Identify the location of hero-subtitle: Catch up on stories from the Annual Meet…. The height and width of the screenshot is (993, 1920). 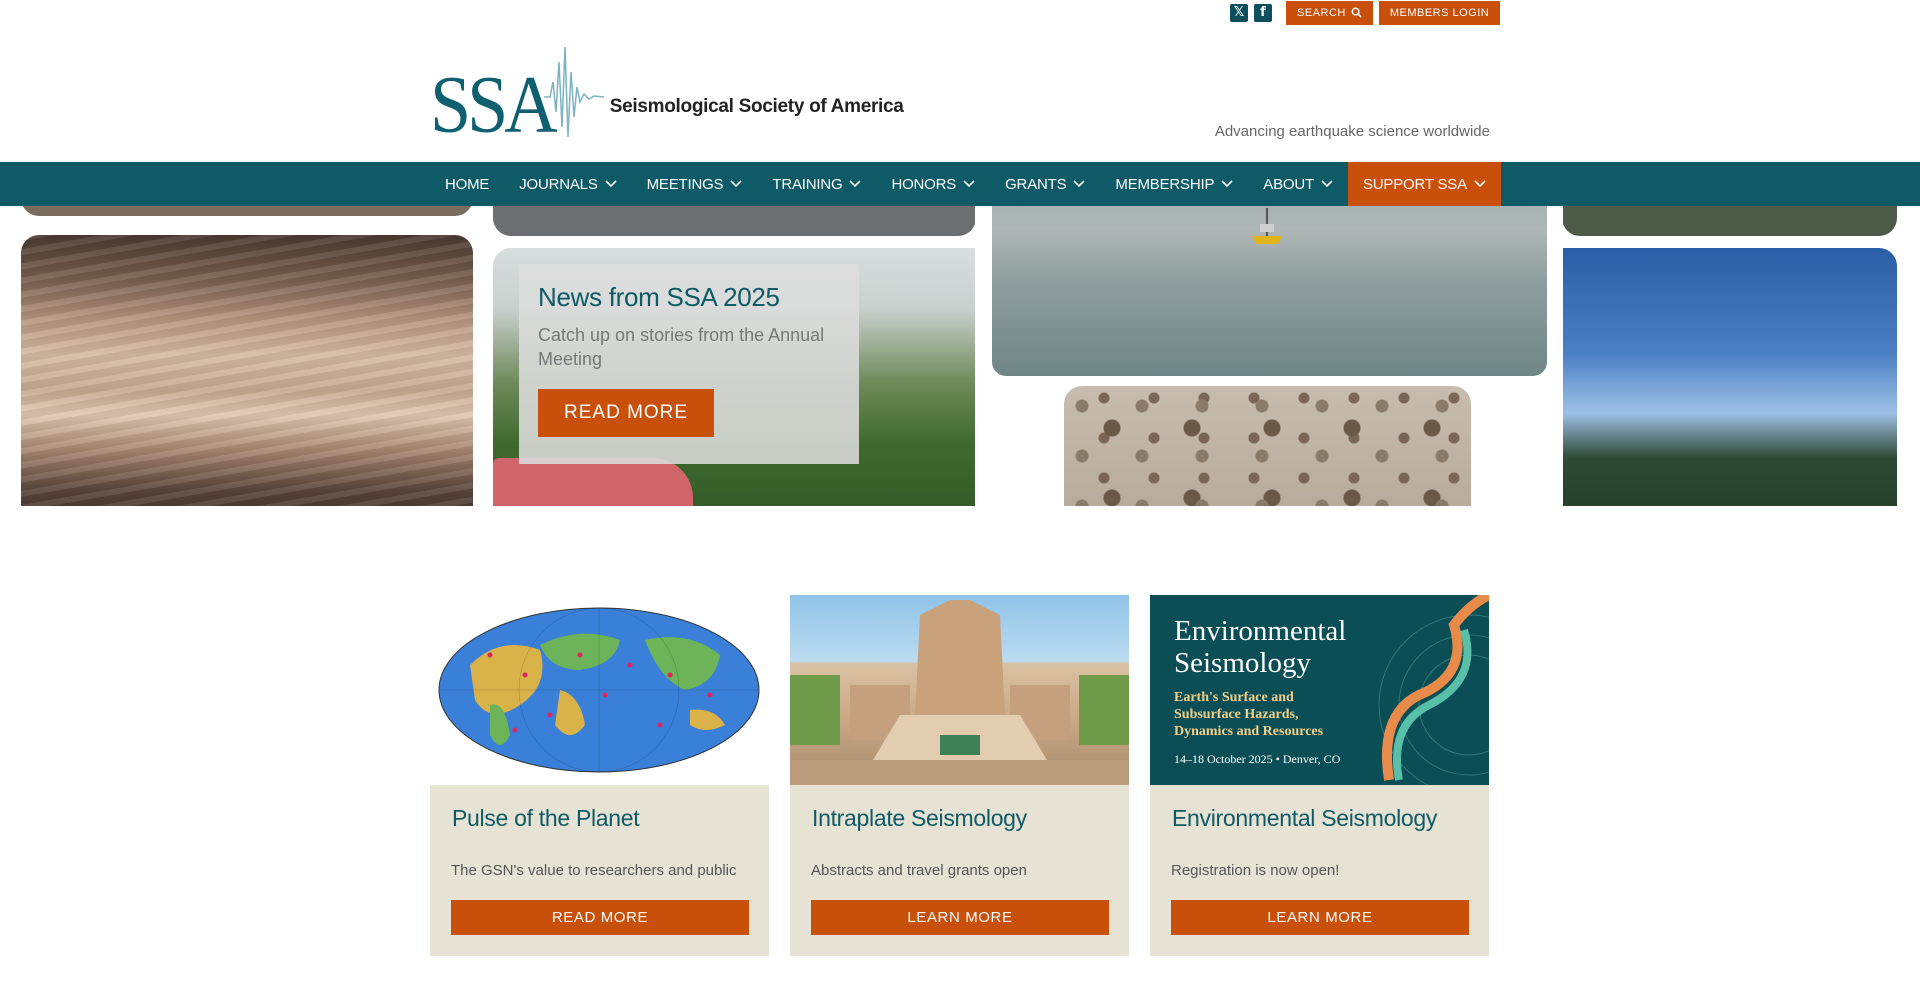
(681, 347).